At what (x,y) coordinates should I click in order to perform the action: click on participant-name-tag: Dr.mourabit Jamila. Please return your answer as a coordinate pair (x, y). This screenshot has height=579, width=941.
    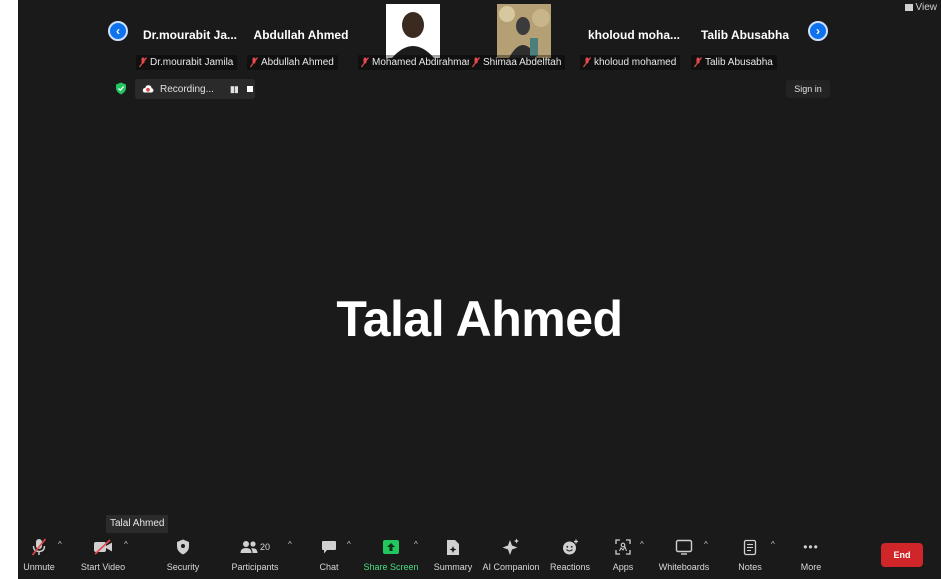
    Looking at the image, I should click on (187, 62).